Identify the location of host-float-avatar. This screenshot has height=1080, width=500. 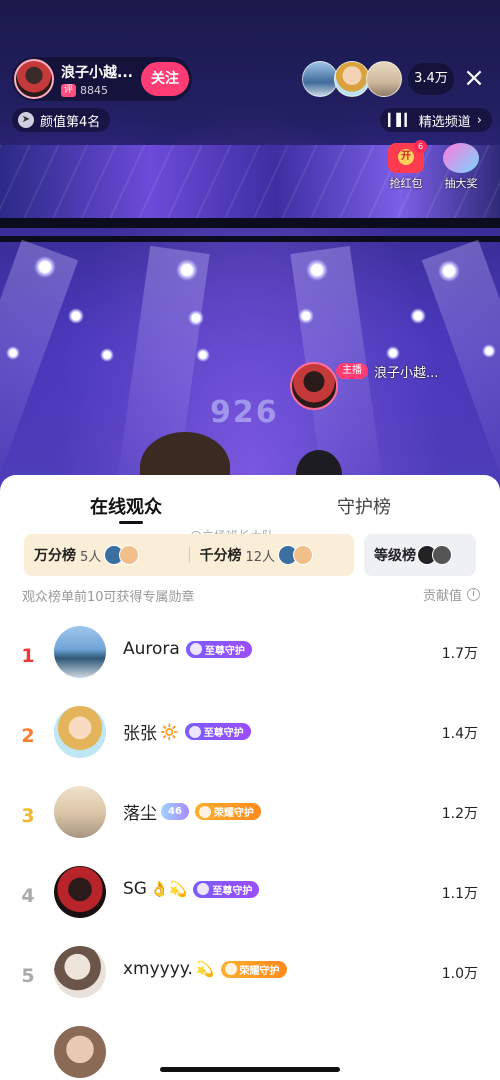
(314, 386).